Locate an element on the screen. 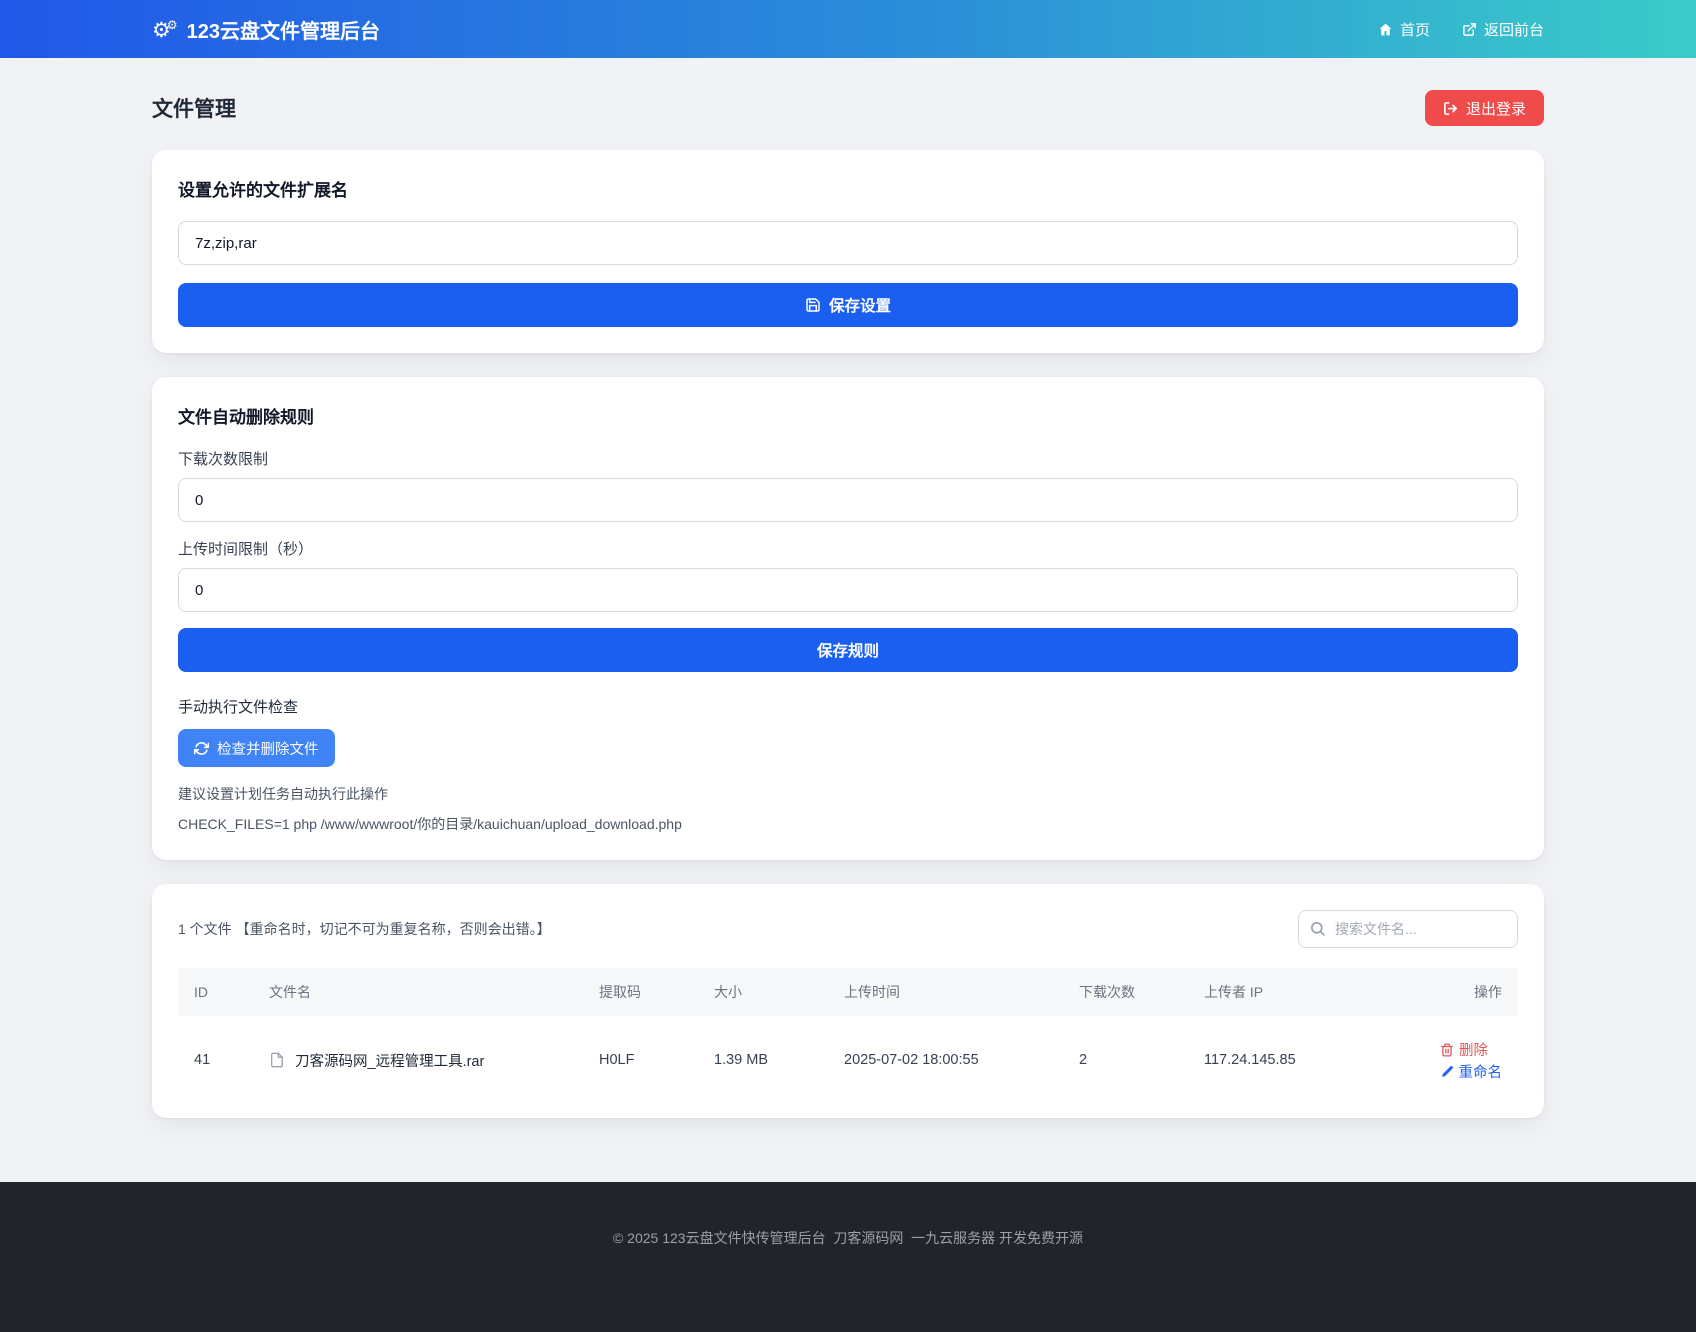 The height and width of the screenshot is (1332, 1696). cron-hint-text: 建议设置计划任务自动执行此操作 is located at coordinates (283, 794).